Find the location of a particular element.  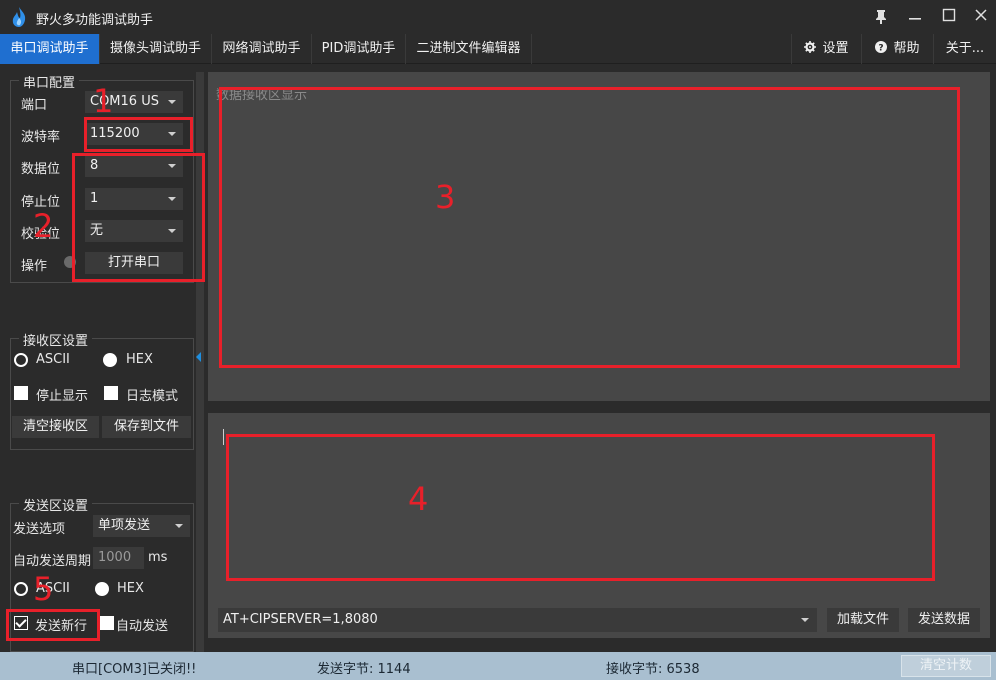

log-mode-checkbox is located at coordinates (111, 393).